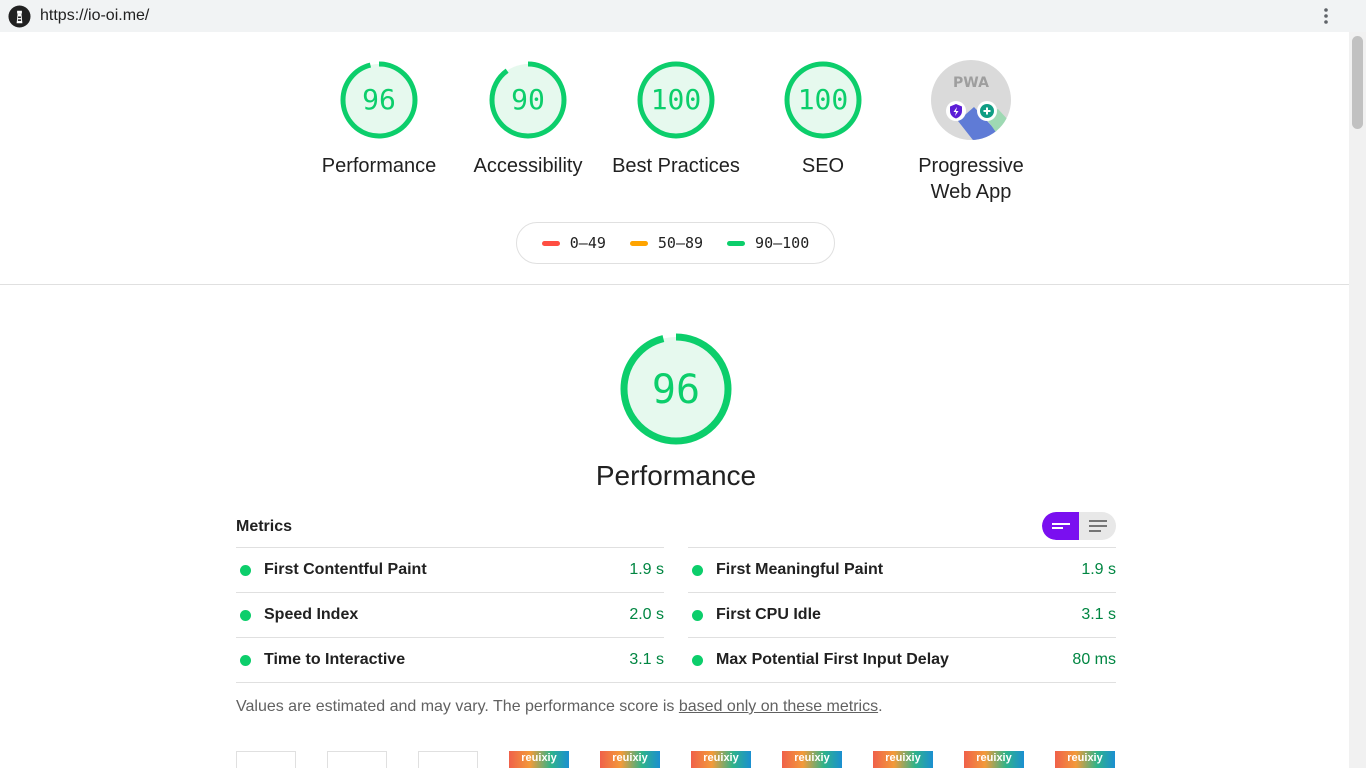 Image resolution: width=1366 pixels, height=768 pixels. I want to click on metric-first-cpu-idle: First CPU Idle 3.1 s, so click(902, 614).